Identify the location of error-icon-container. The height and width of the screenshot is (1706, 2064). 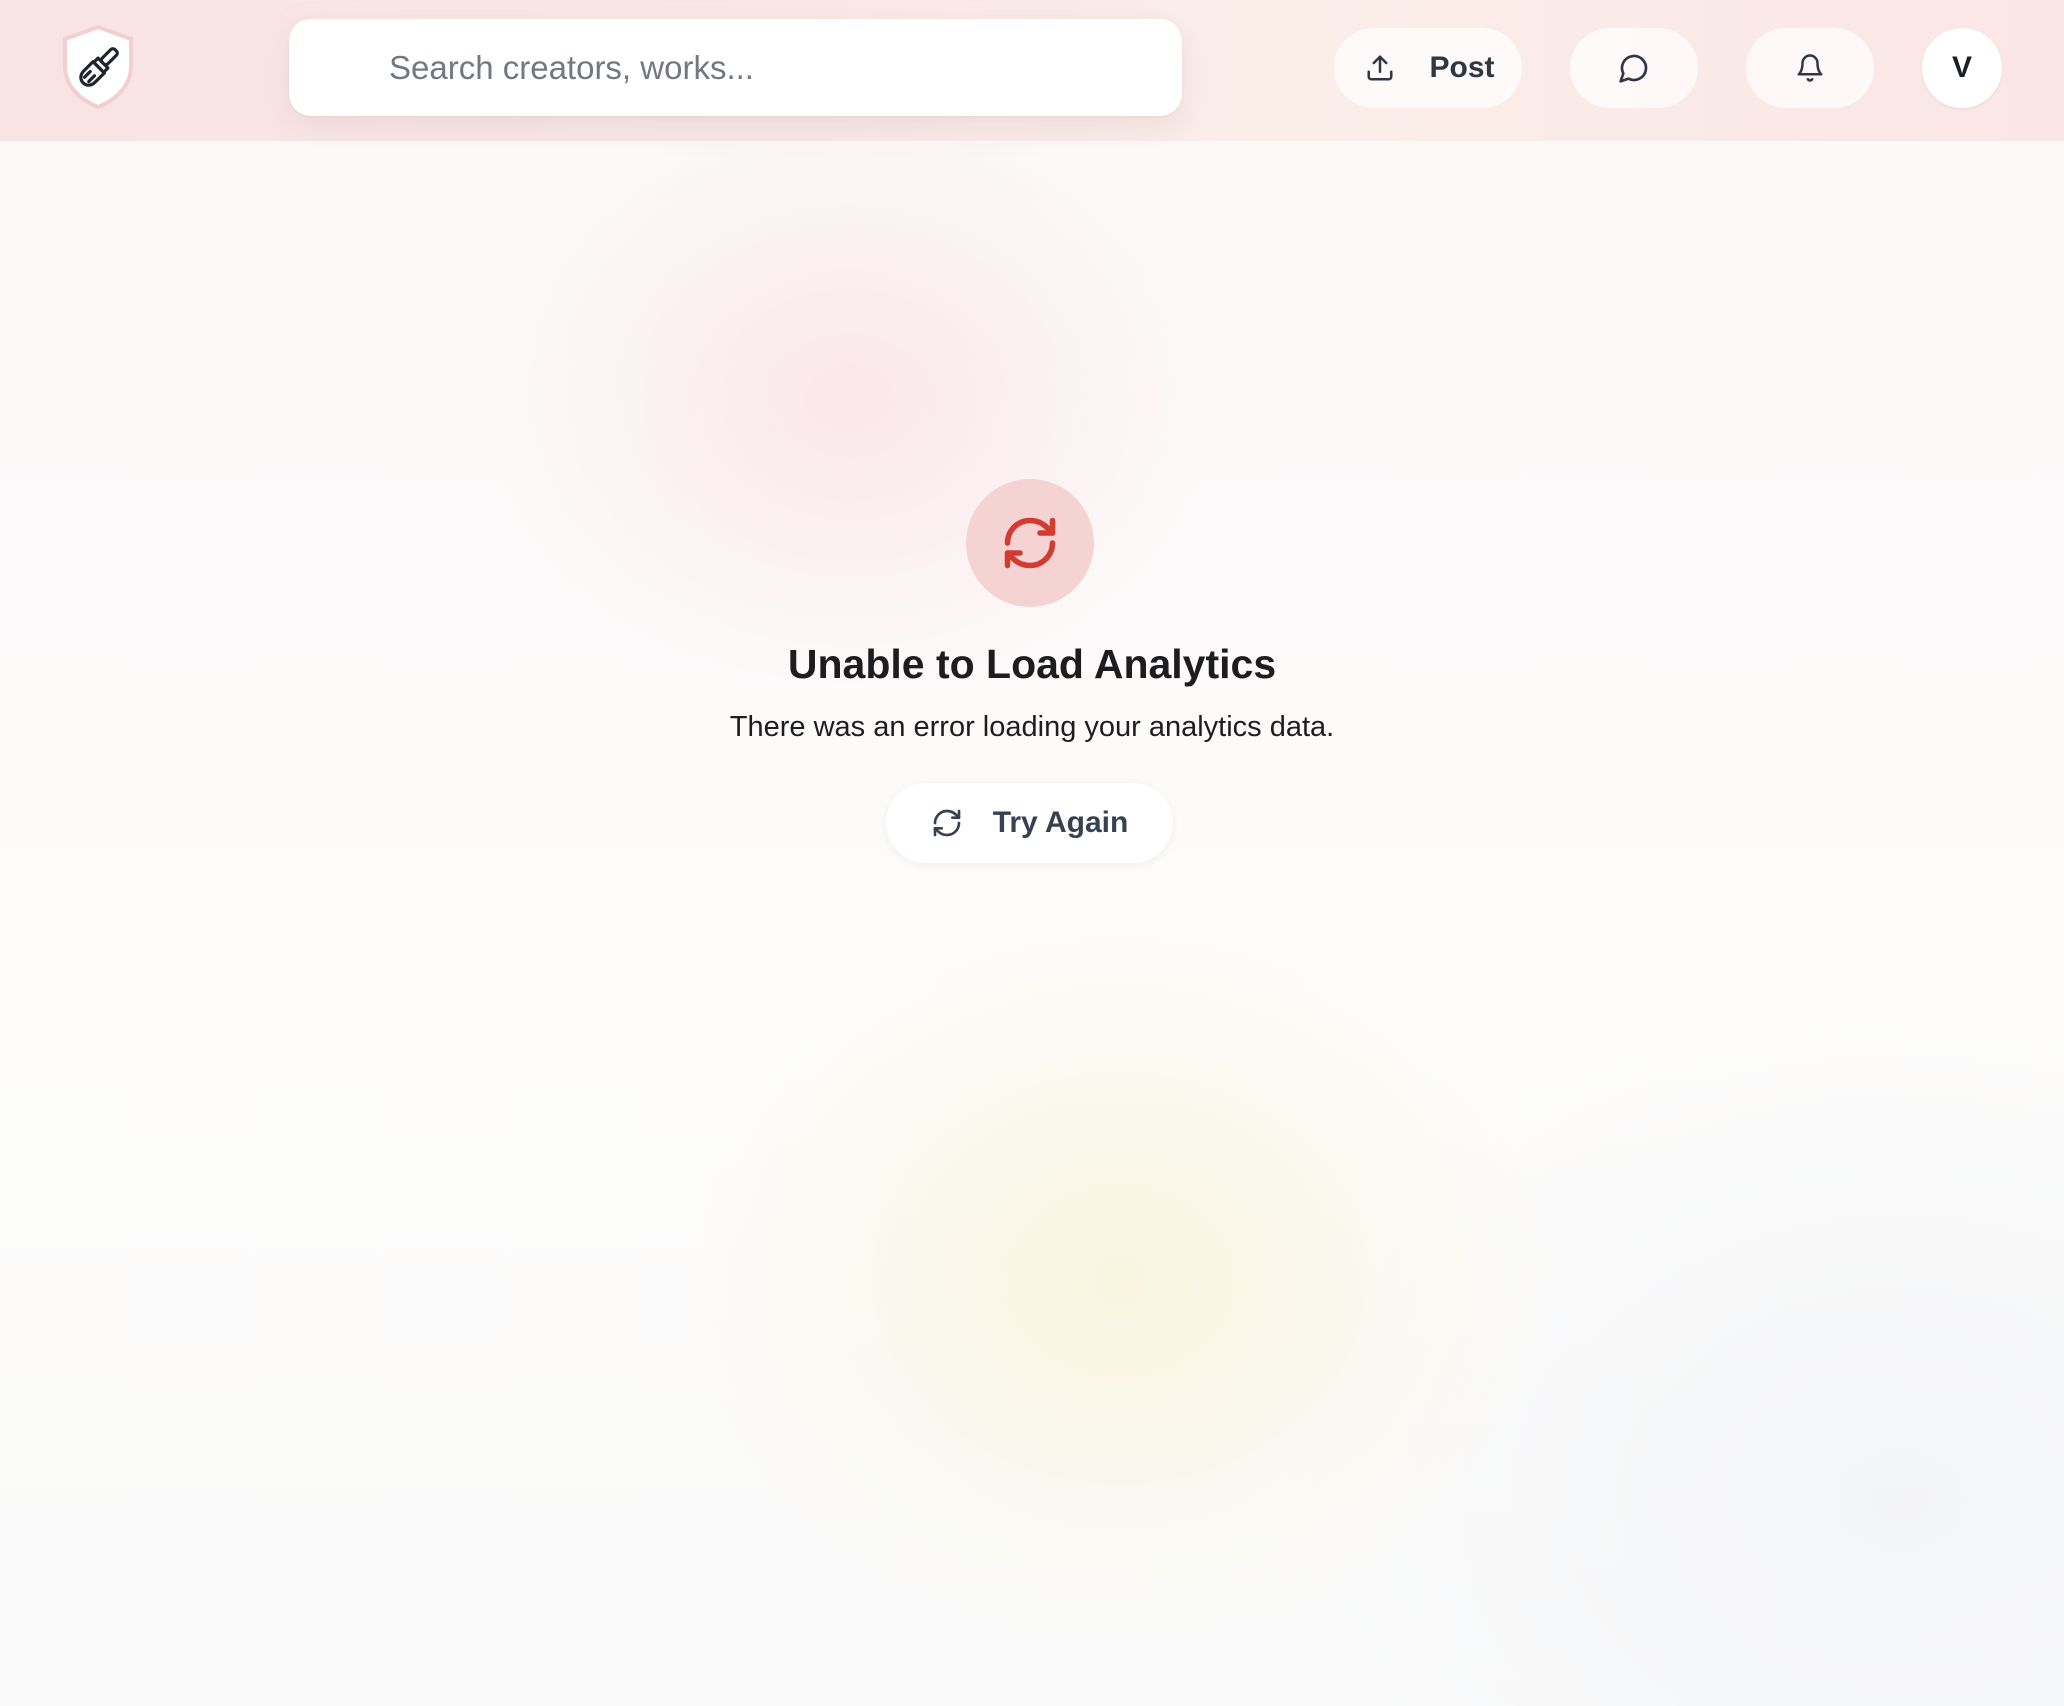
(1030, 543).